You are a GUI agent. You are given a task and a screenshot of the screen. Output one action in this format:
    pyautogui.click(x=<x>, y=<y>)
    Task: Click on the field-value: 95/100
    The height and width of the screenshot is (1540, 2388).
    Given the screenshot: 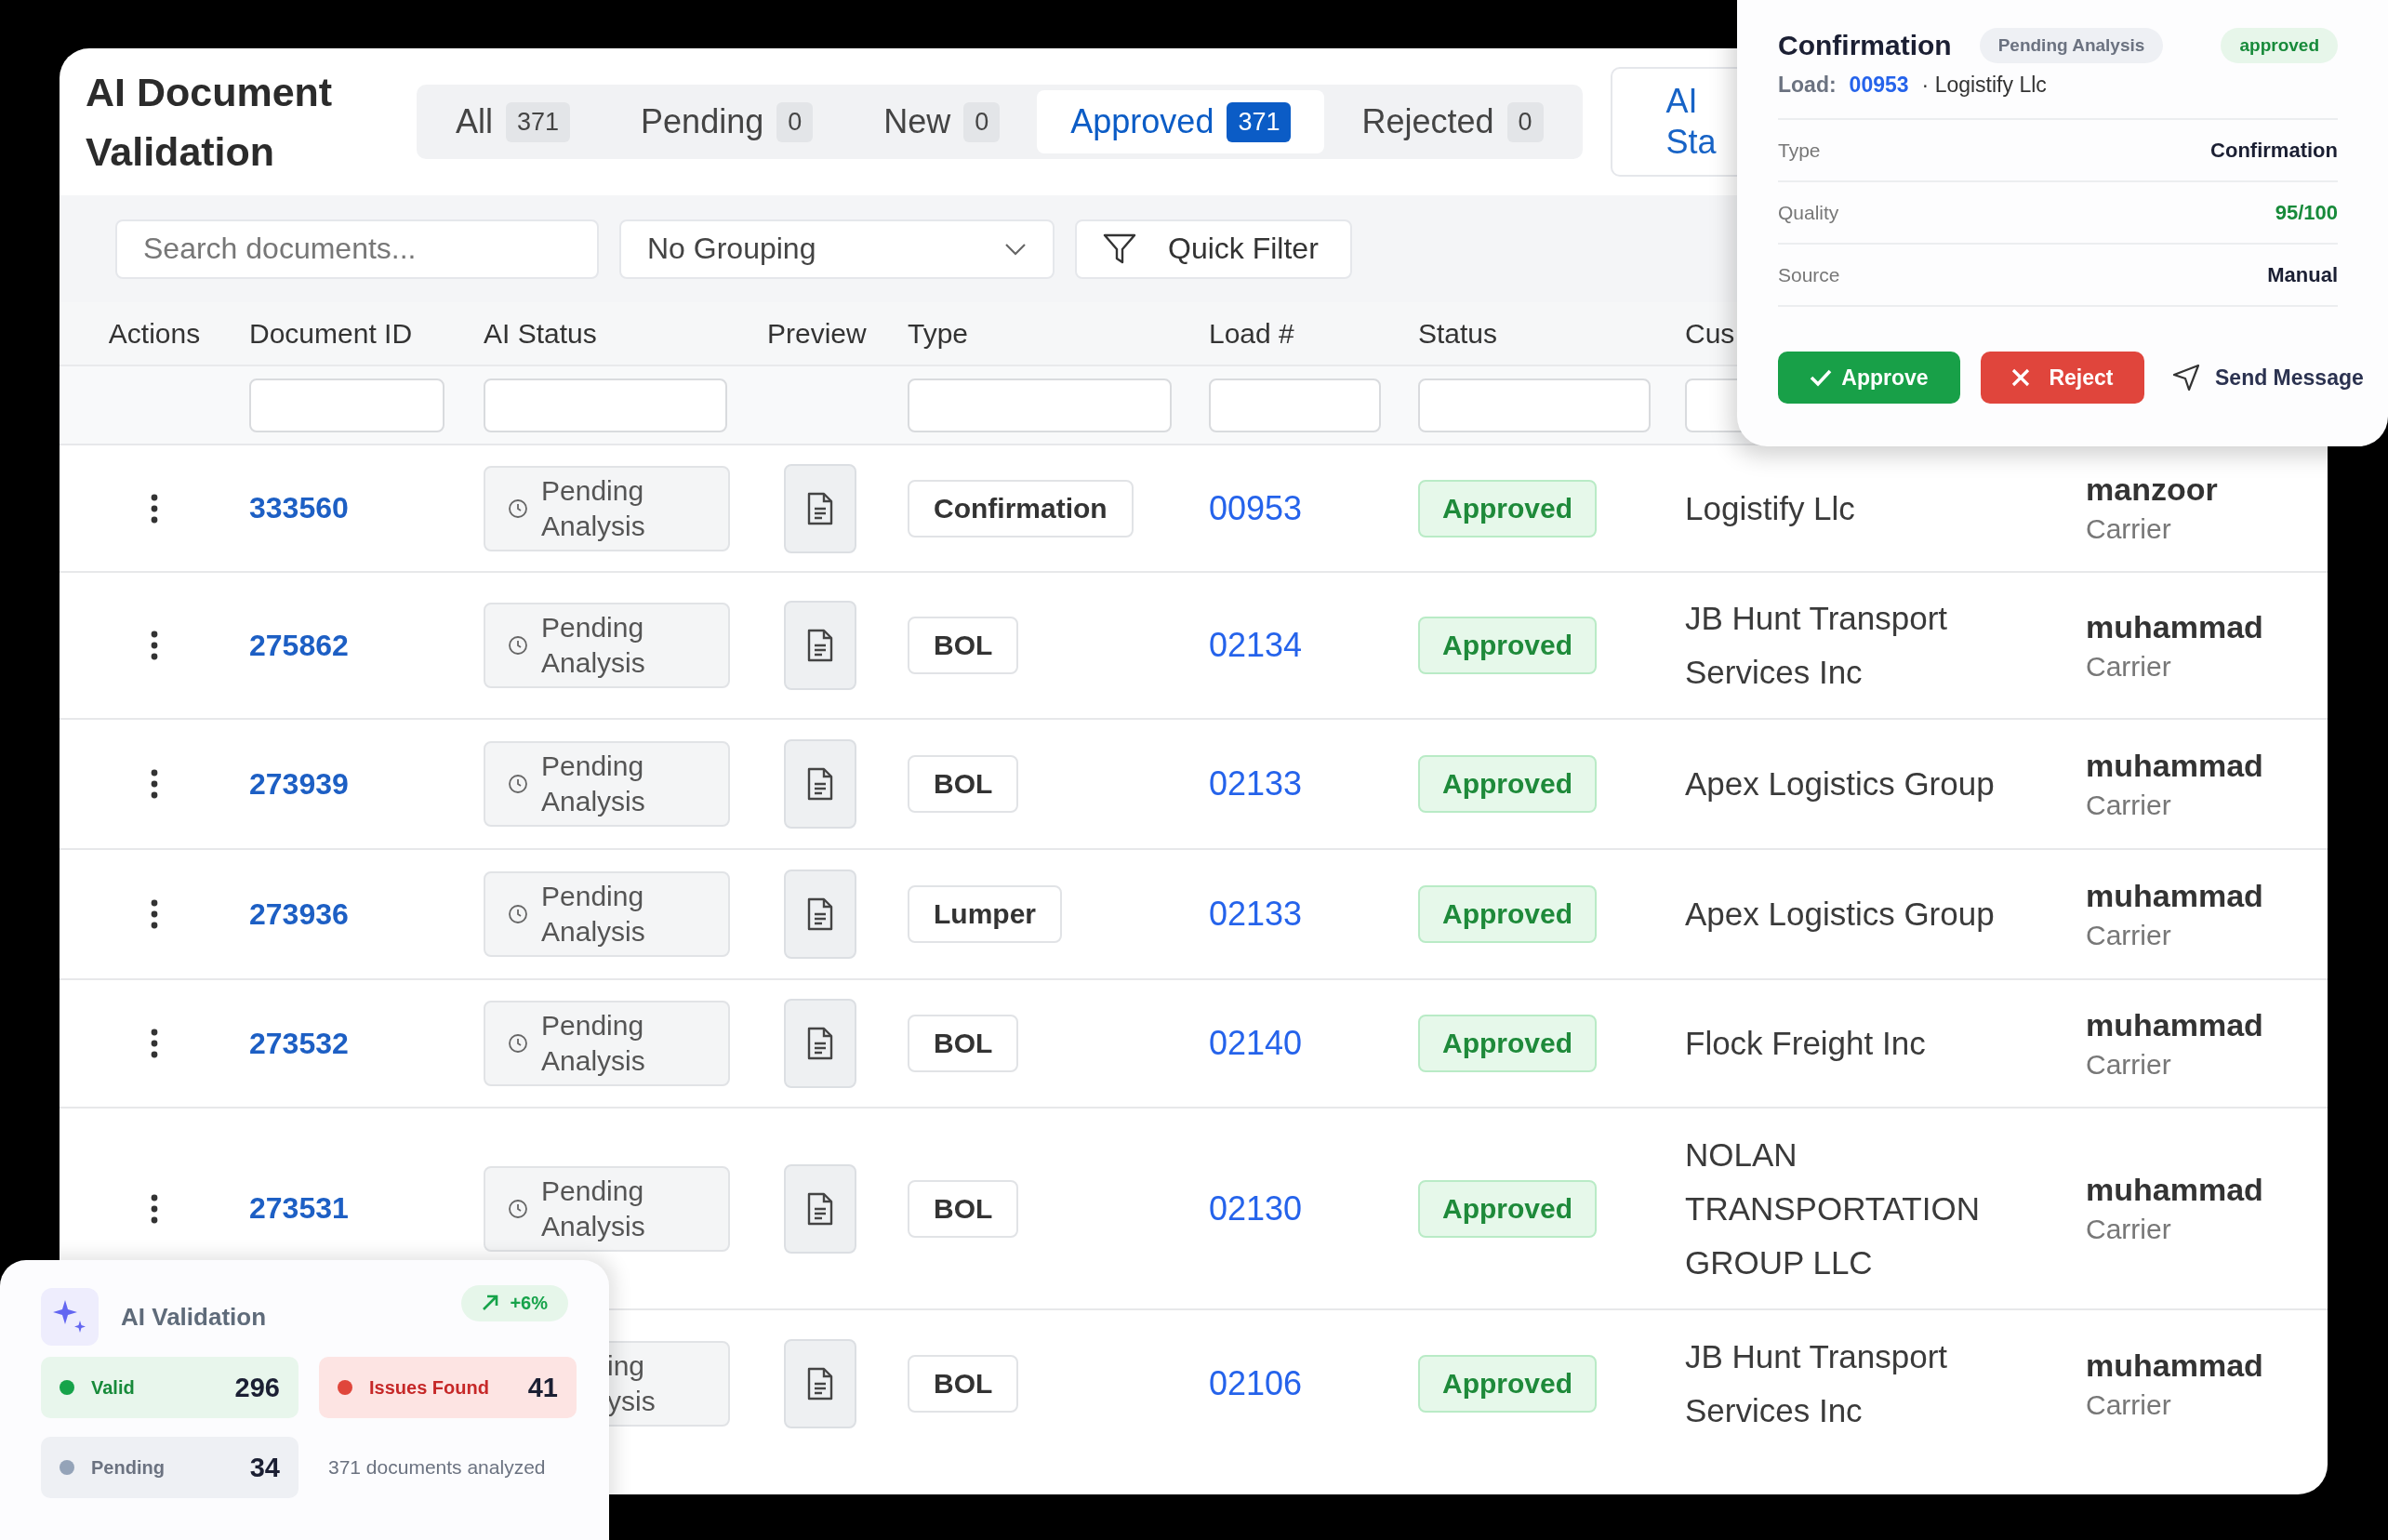 What is the action you would take?
    pyautogui.click(x=2306, y=212)
    